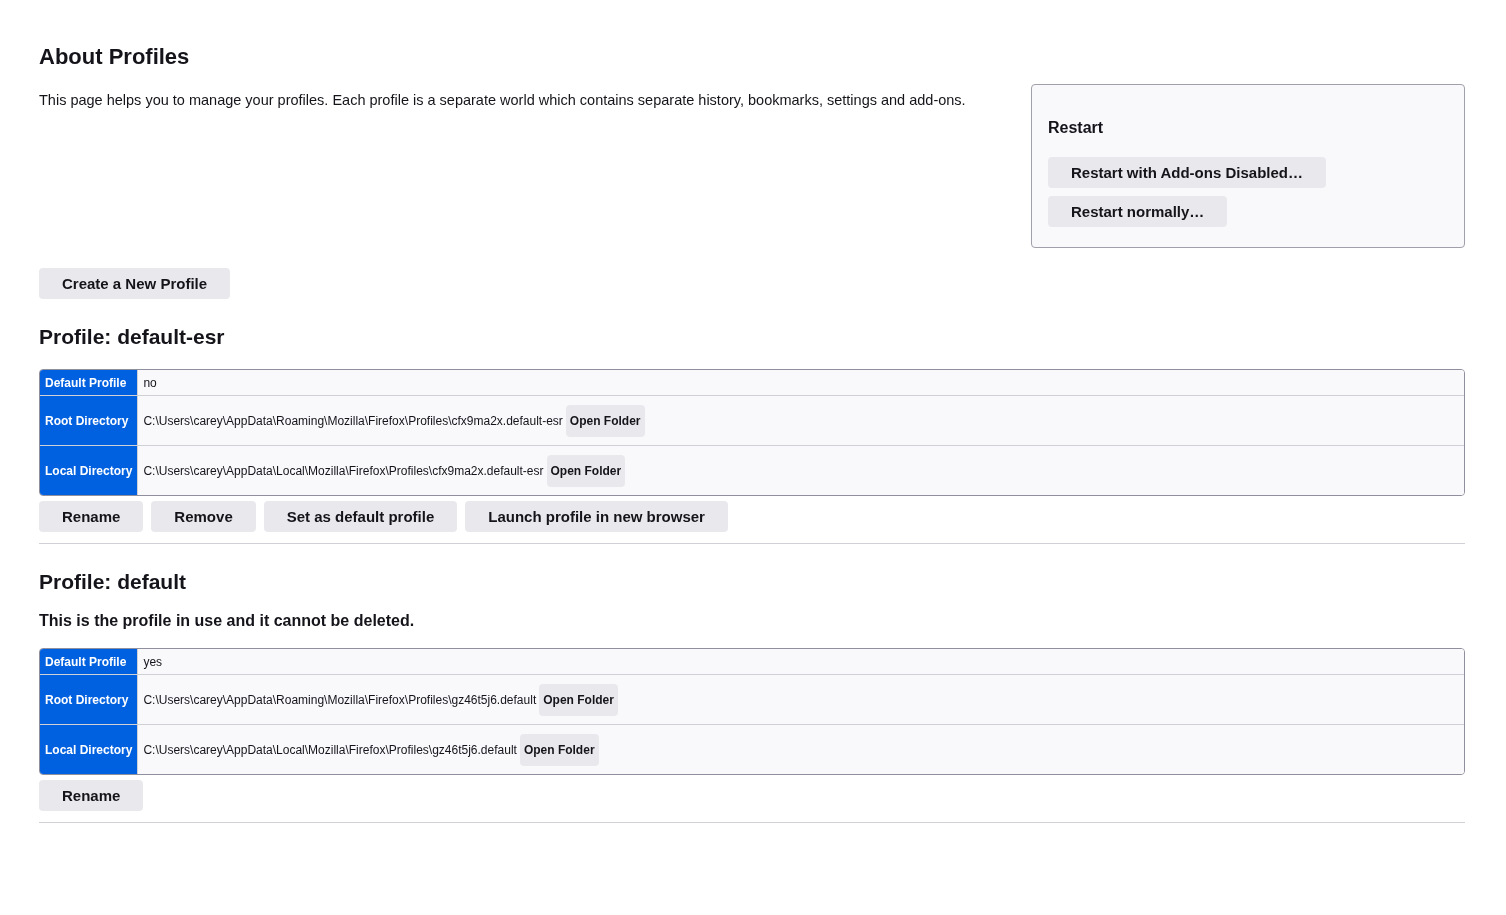  I want to click on profile-action-button: Set as default profile, so click(360, 516).